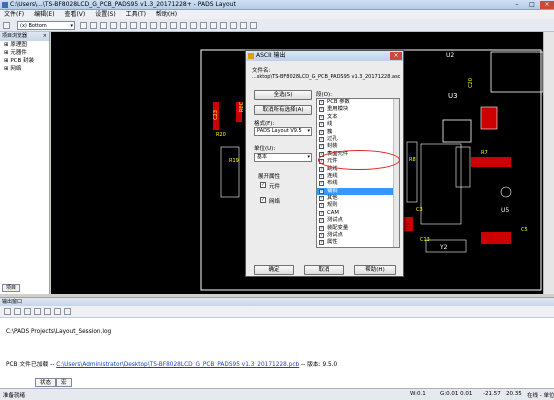 The width and height of the screenshot is (554, 400). Describe the element at coordinates (338, 227) in the screenshot. I see `item-label: 装配变量` at that location.